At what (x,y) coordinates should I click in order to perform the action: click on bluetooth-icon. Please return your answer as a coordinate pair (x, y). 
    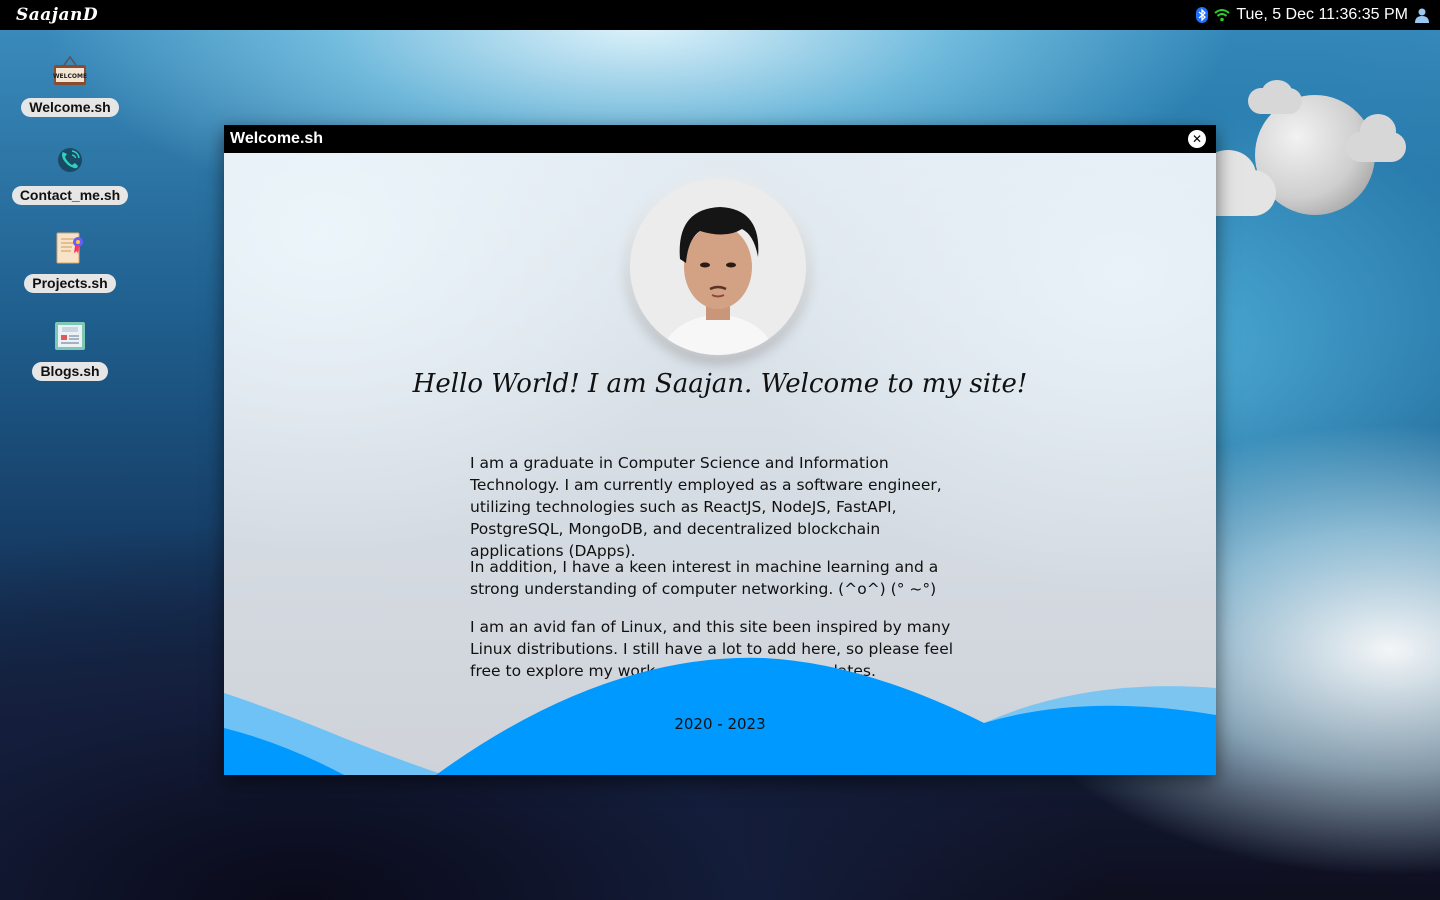
    Looking at the image, I should click on (1202, 15).